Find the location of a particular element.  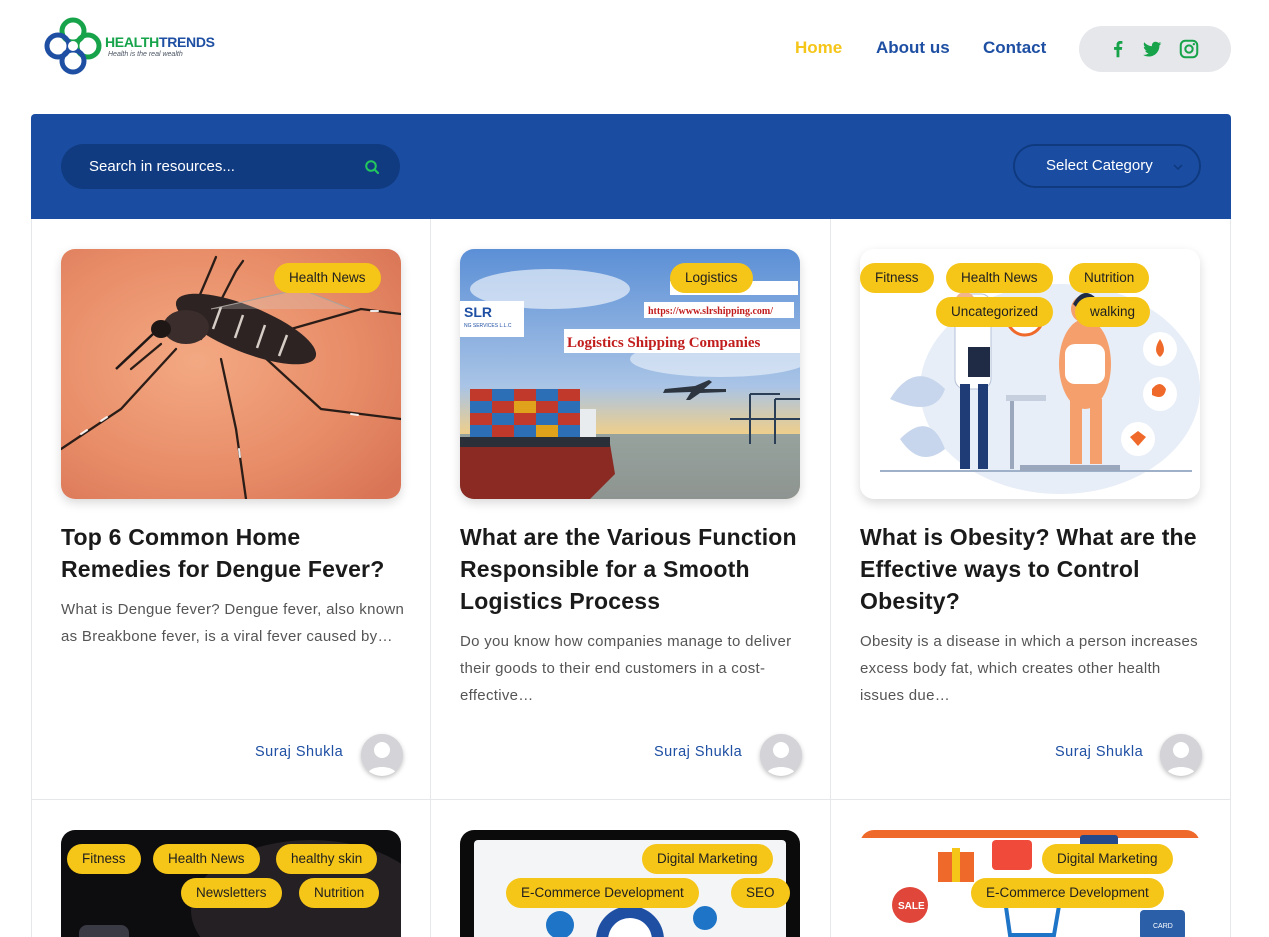

twitter-icon is located at coordinates (1152, 49).